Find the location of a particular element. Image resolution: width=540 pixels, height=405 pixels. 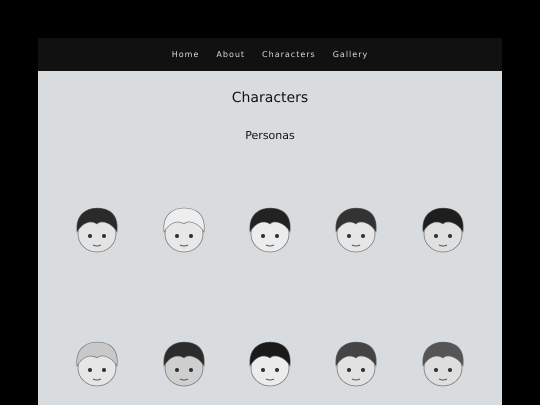

nav-link: Characters is located at coordinates (289, 54).